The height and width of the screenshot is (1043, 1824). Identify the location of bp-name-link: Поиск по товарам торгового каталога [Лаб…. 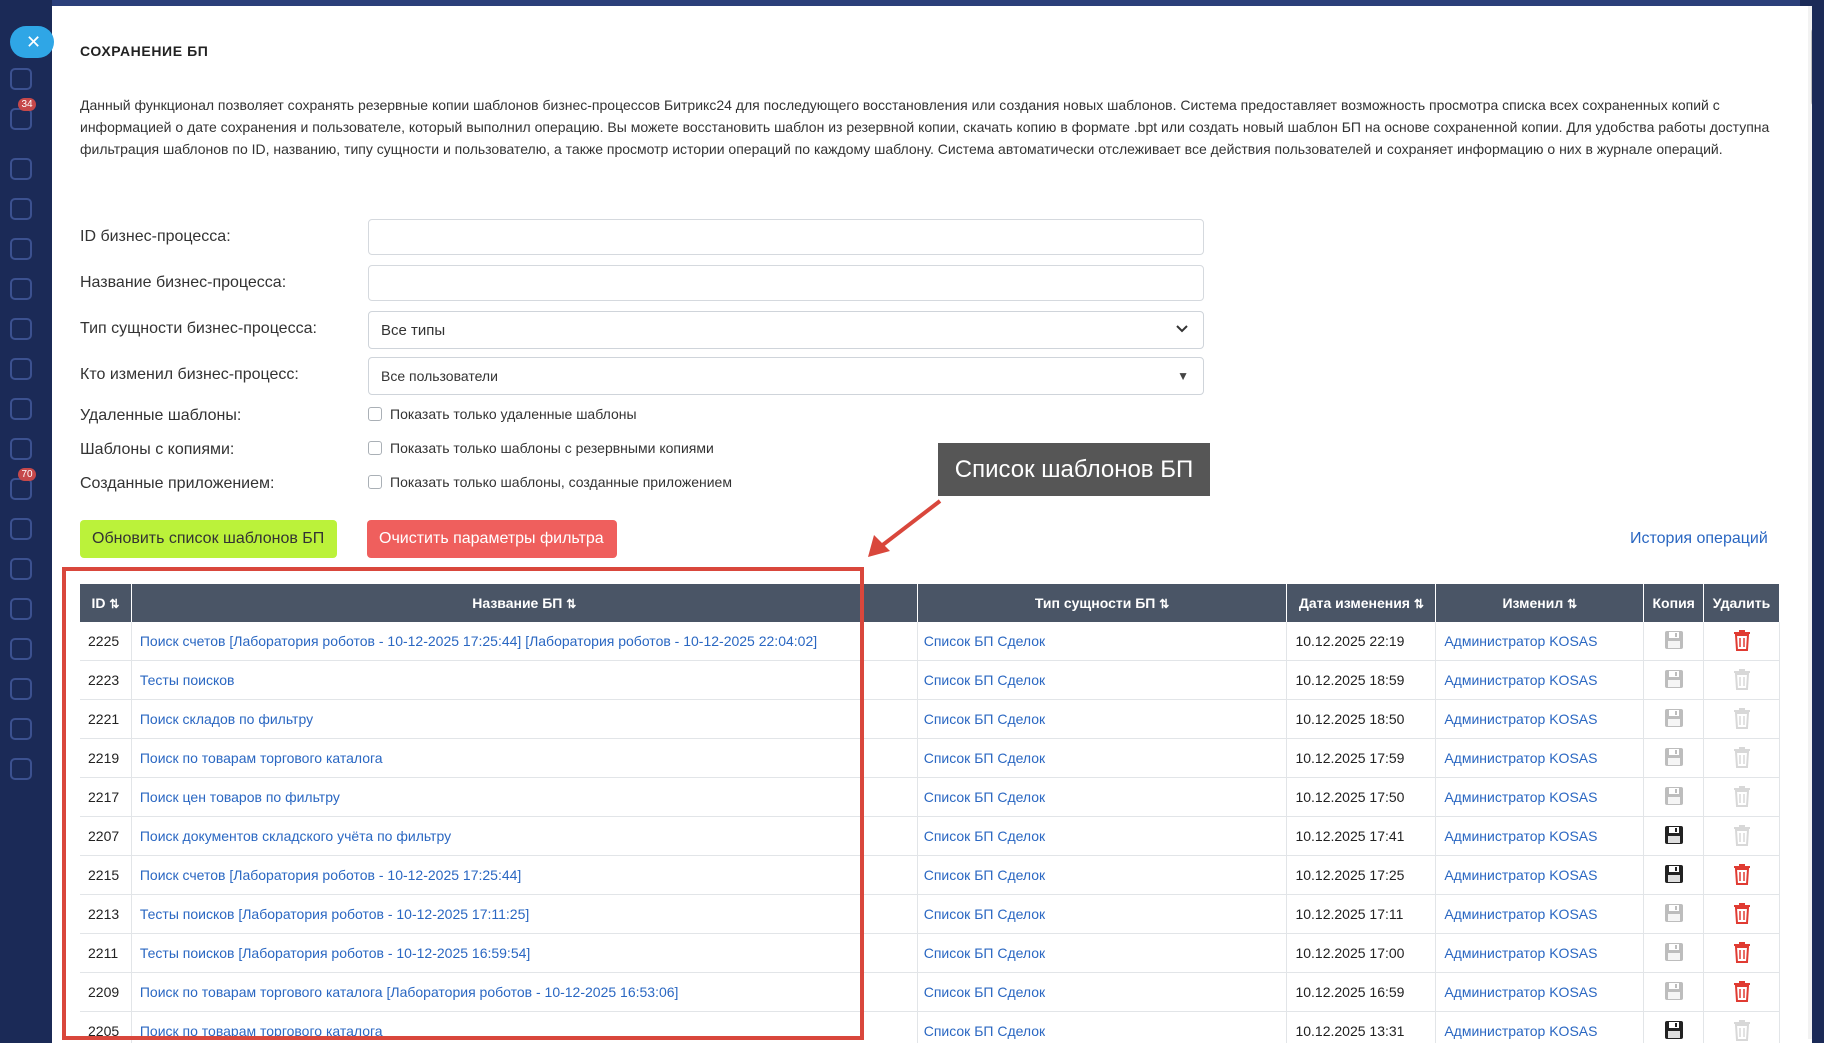
(409, 992).